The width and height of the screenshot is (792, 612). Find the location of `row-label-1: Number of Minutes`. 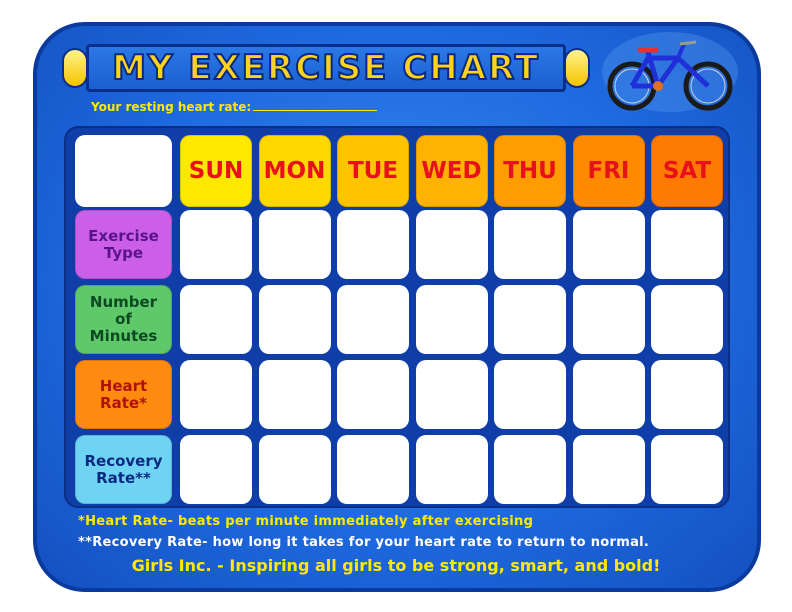

row-label-1: Number of Minutes is located at coordinates (123, 319).